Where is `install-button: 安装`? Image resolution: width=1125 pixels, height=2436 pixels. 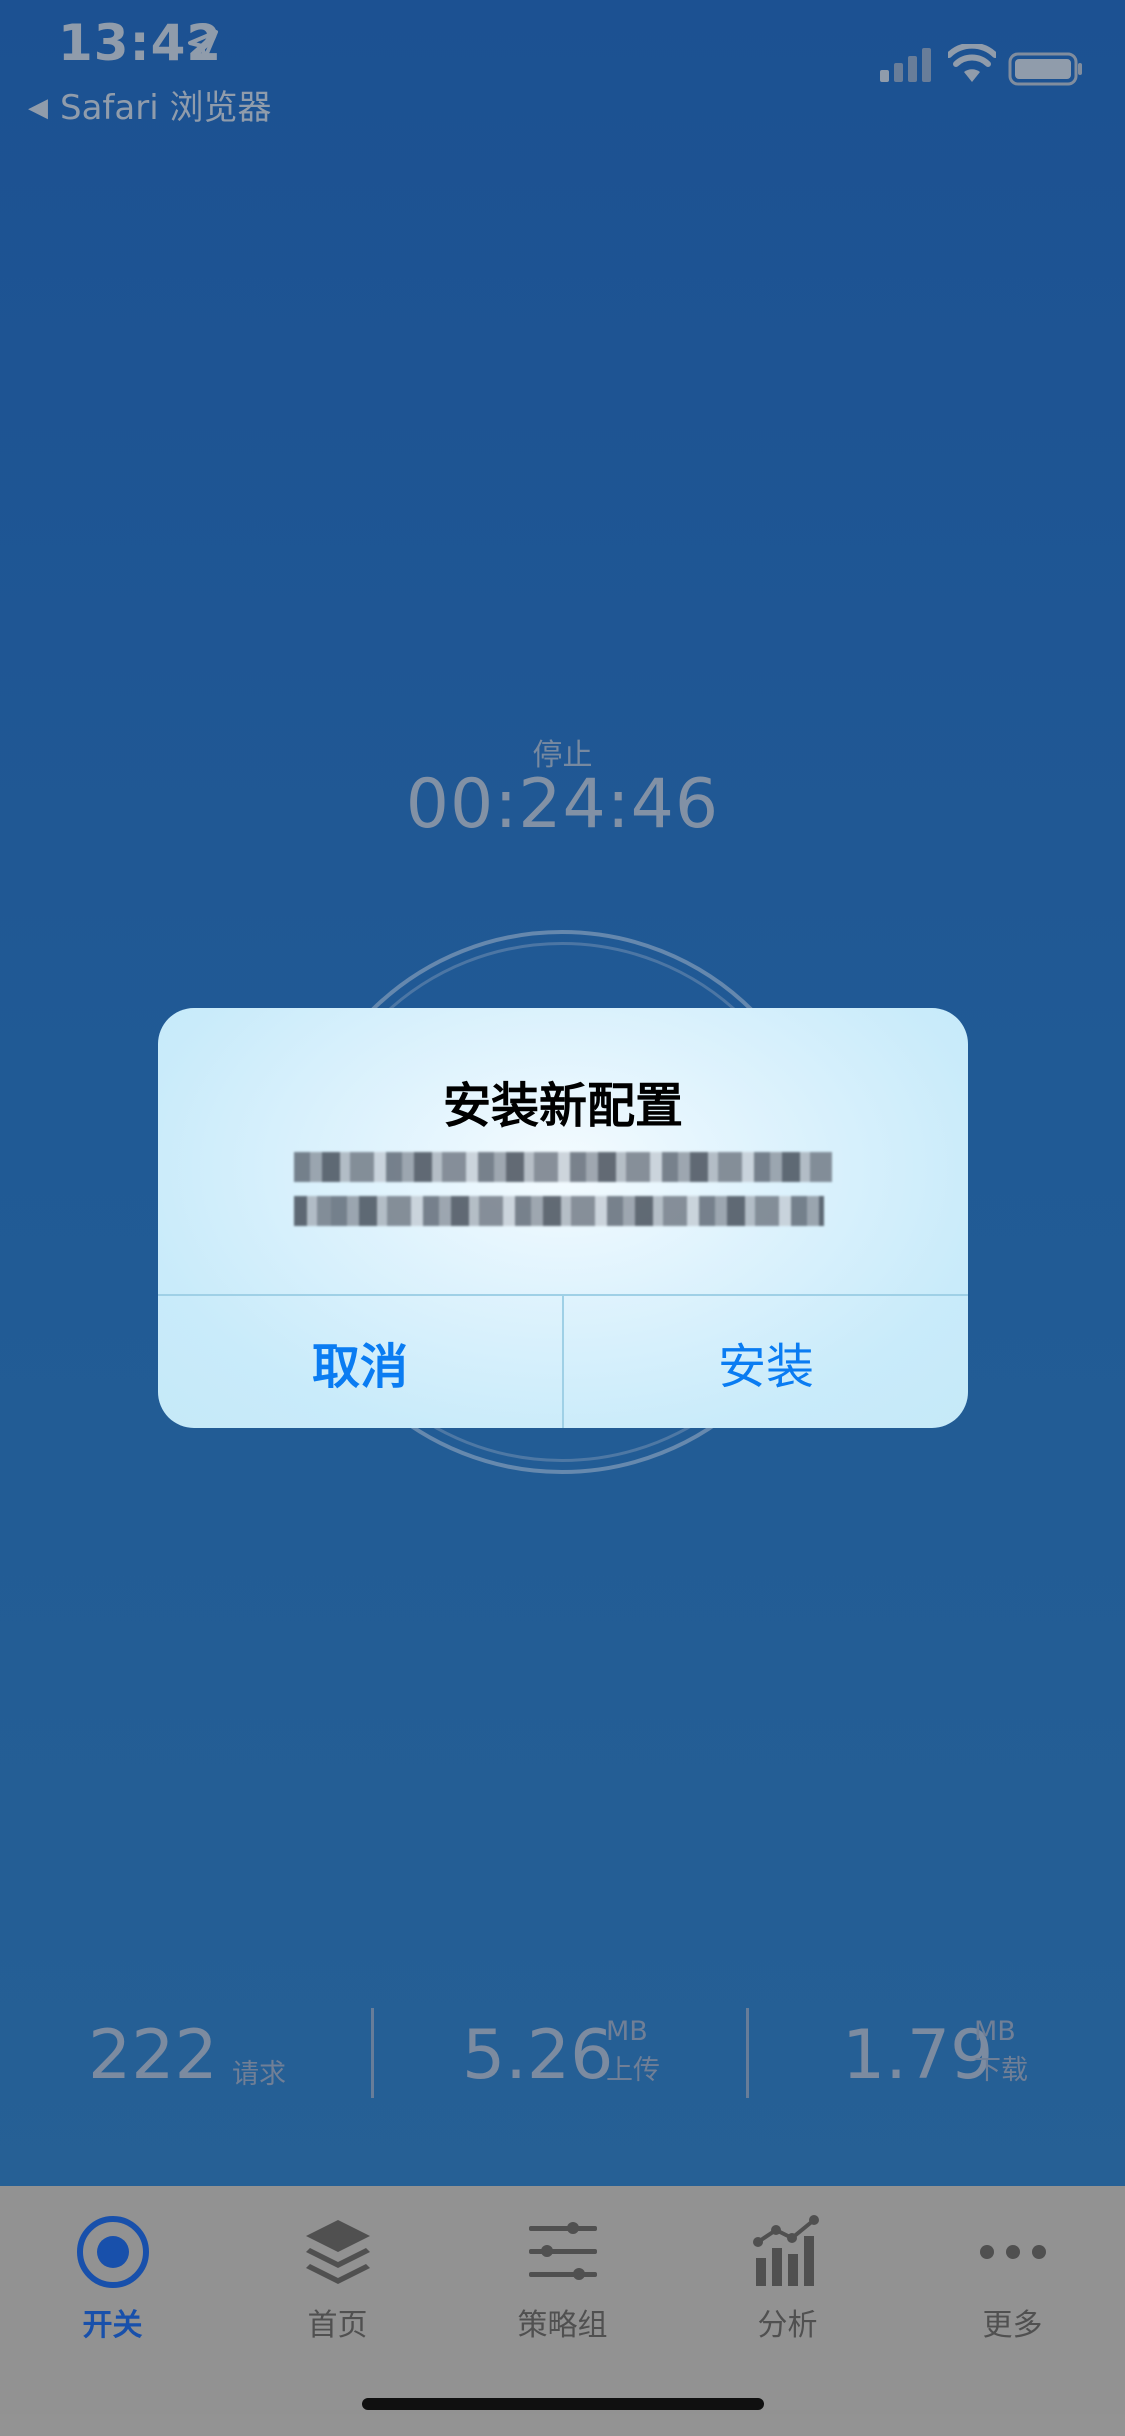
install-button: 安装 is located at coordinates (766, 1362).